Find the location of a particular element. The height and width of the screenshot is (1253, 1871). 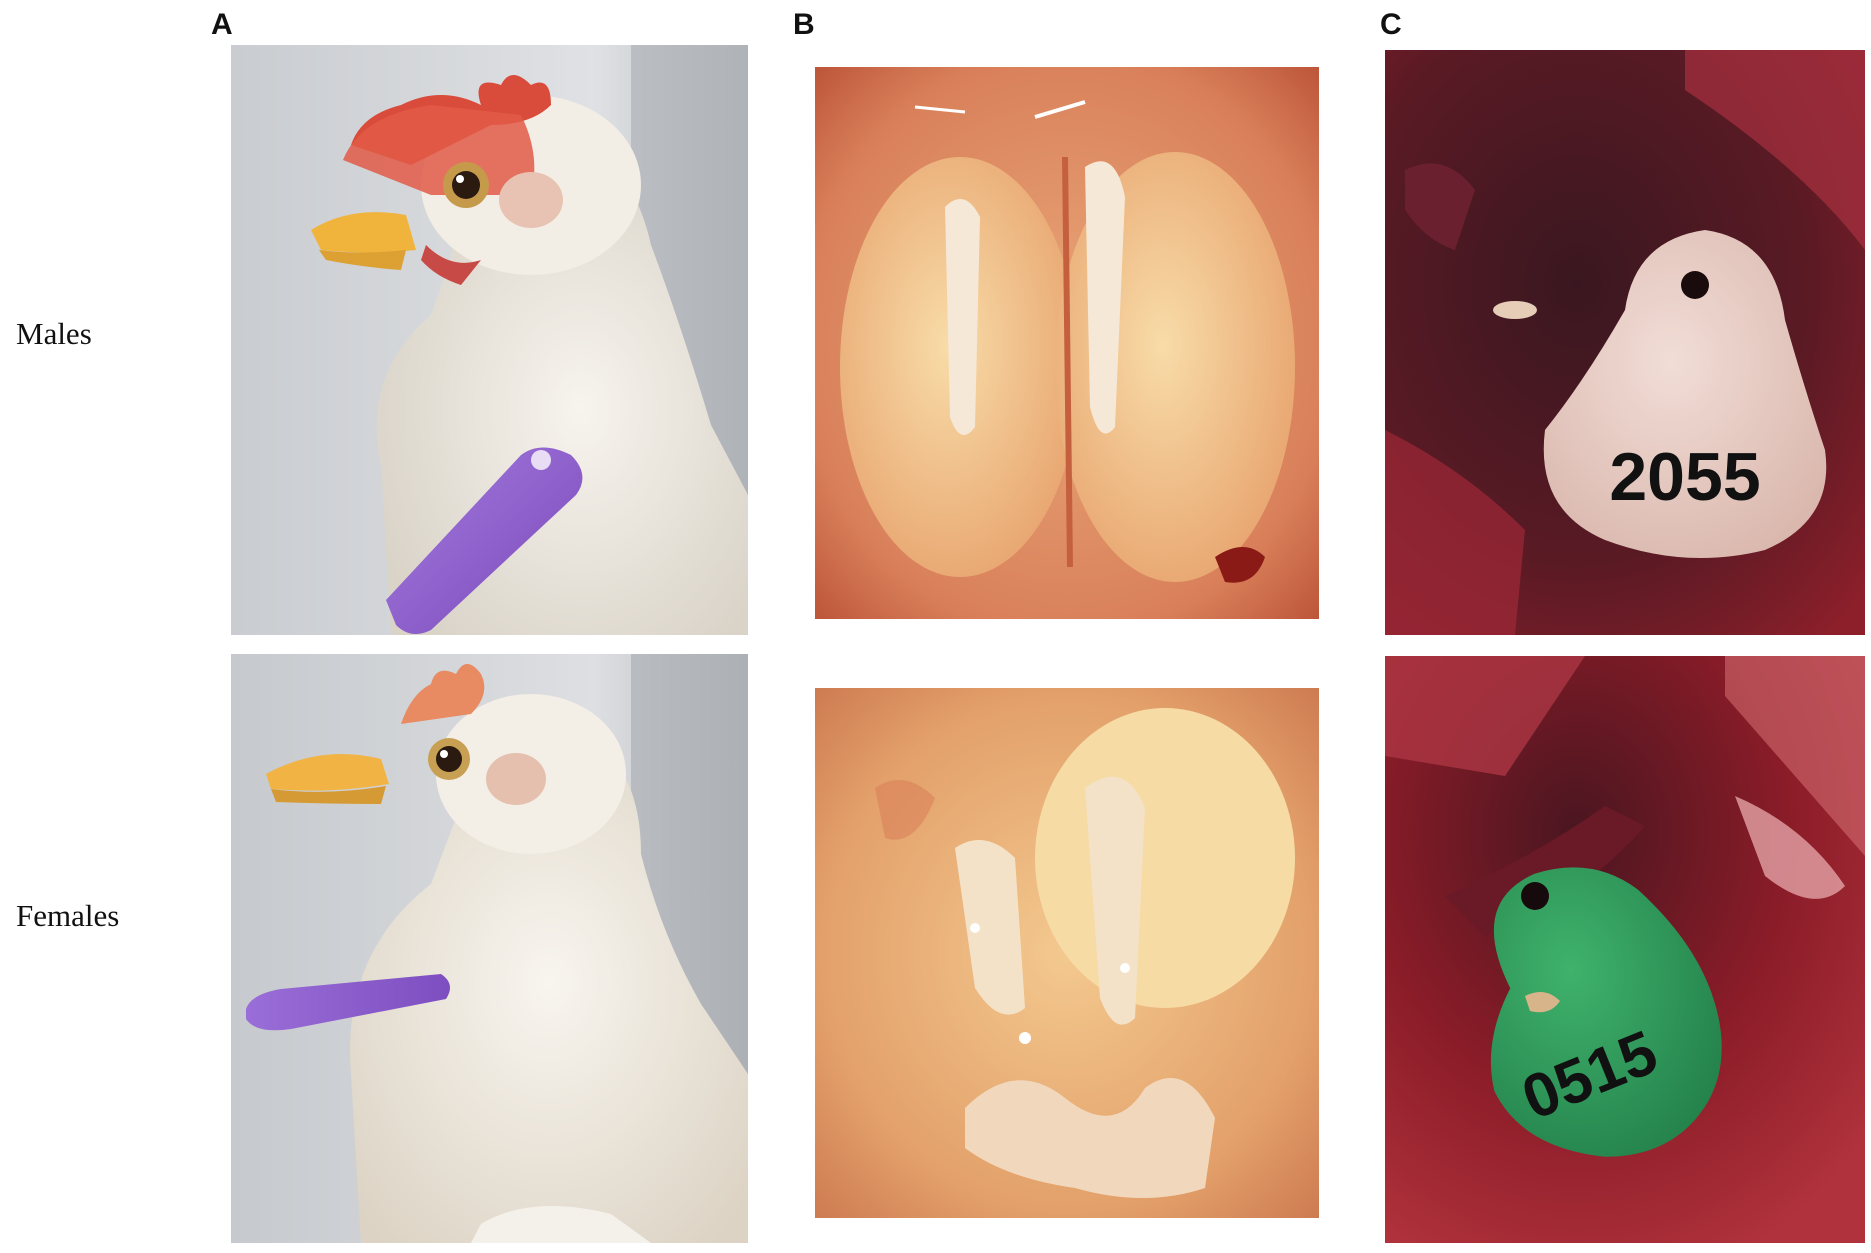

male-tag-number: 2055 is located at coordinates (1684, 477).